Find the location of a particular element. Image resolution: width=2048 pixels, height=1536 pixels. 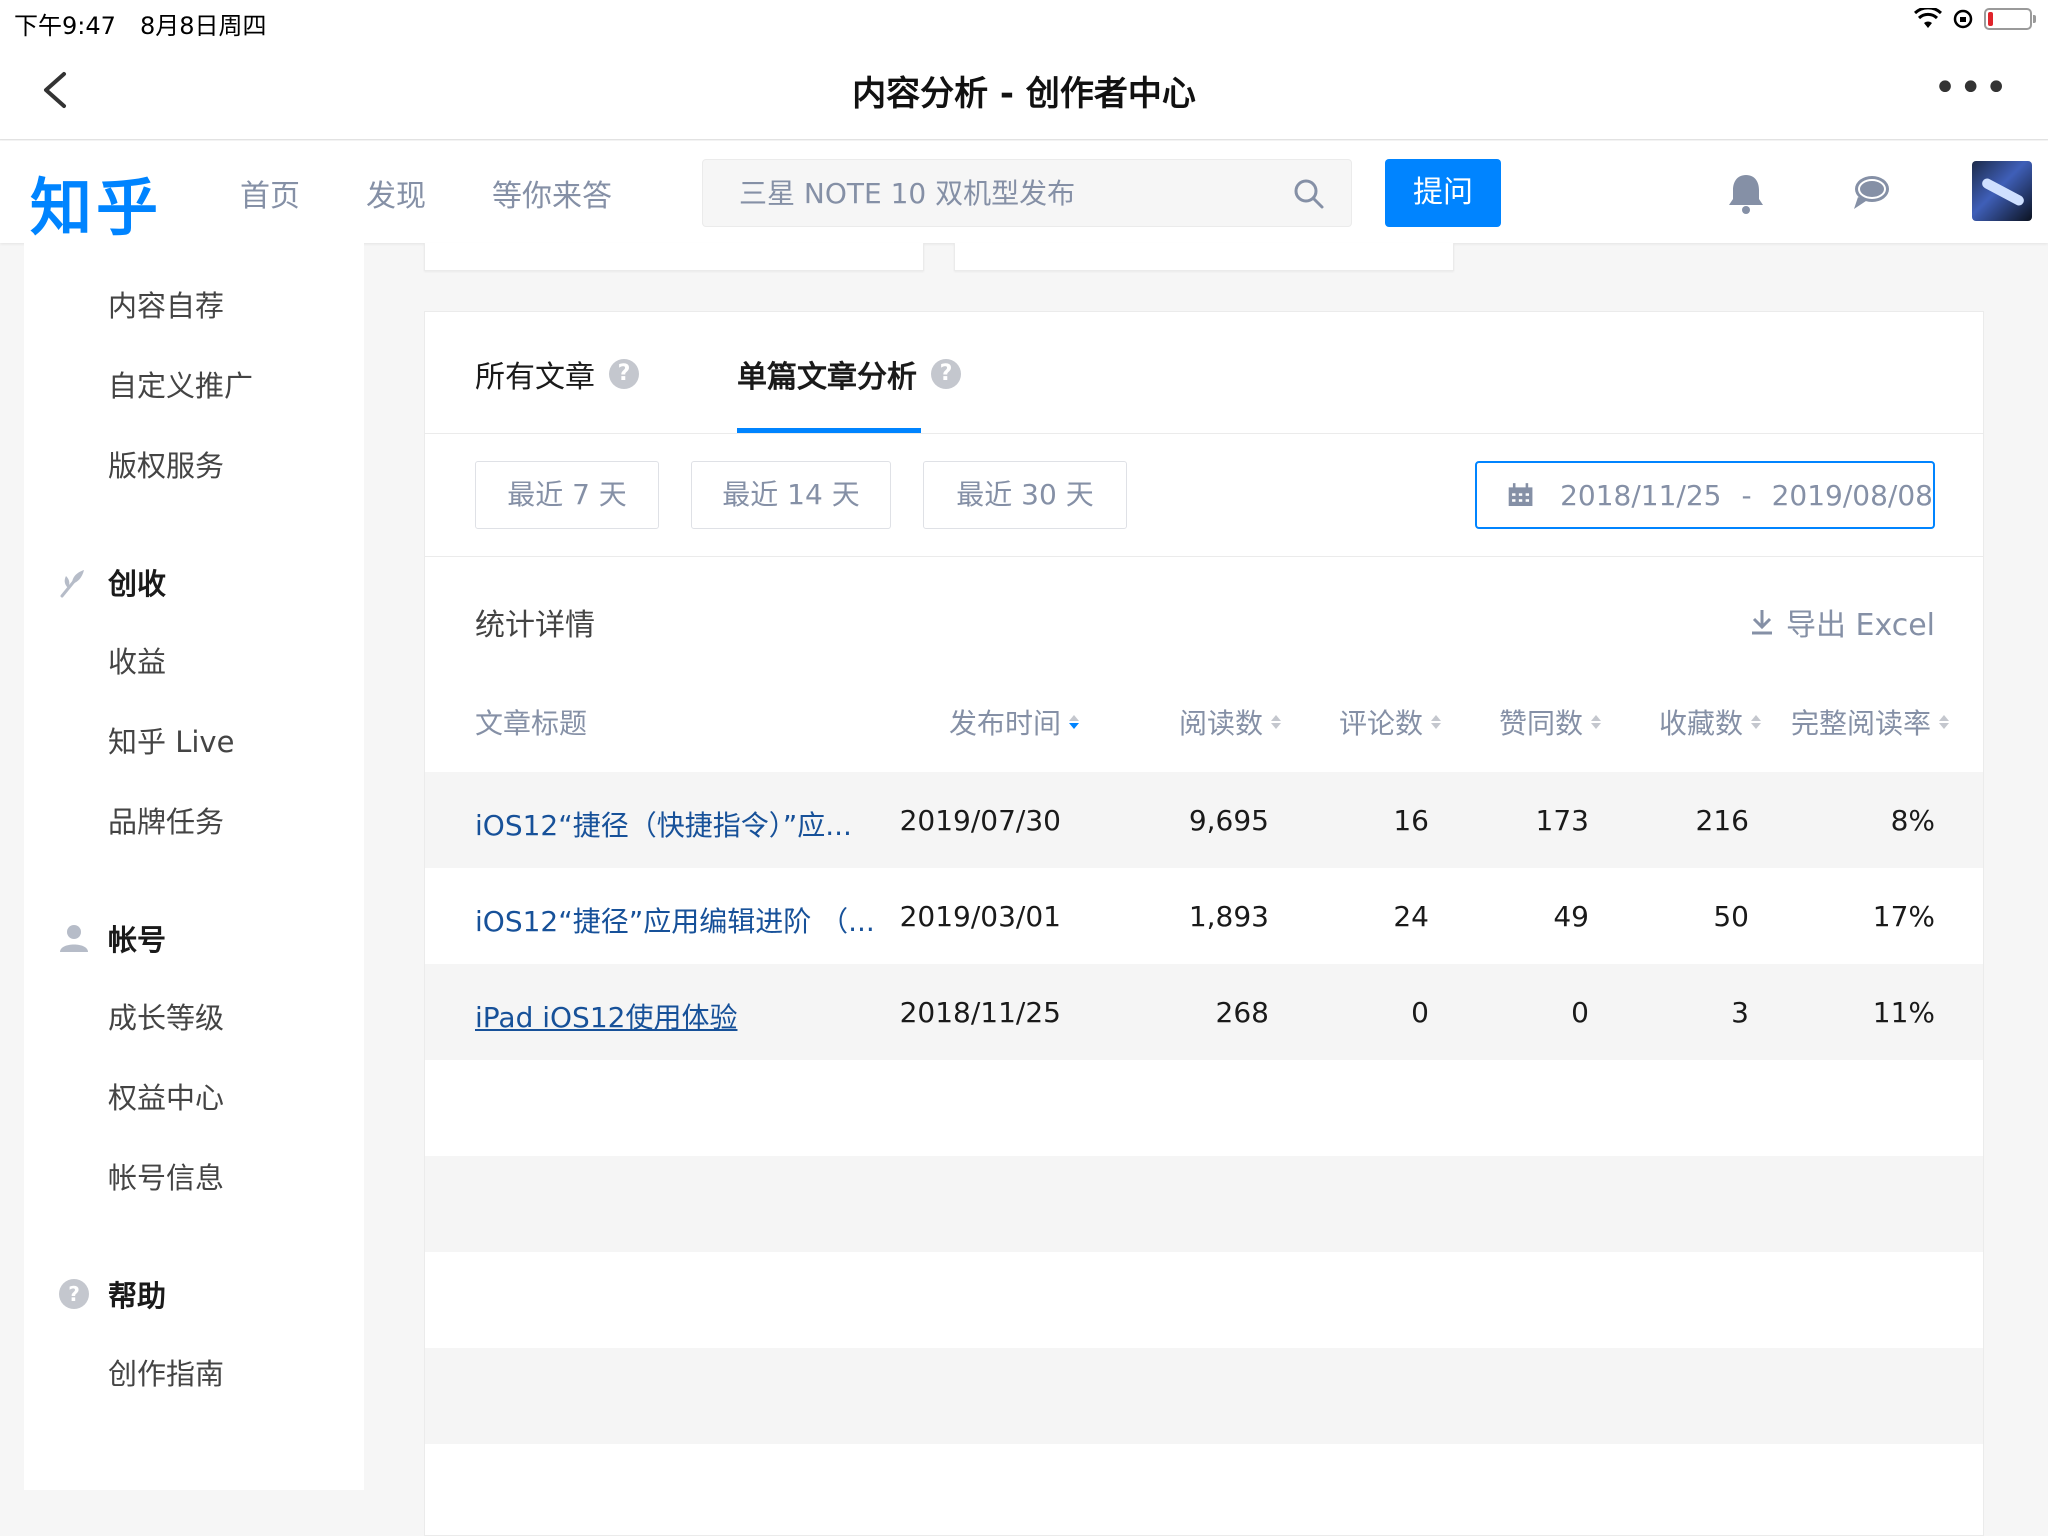

search-box is located at coordinates (1027, 193).